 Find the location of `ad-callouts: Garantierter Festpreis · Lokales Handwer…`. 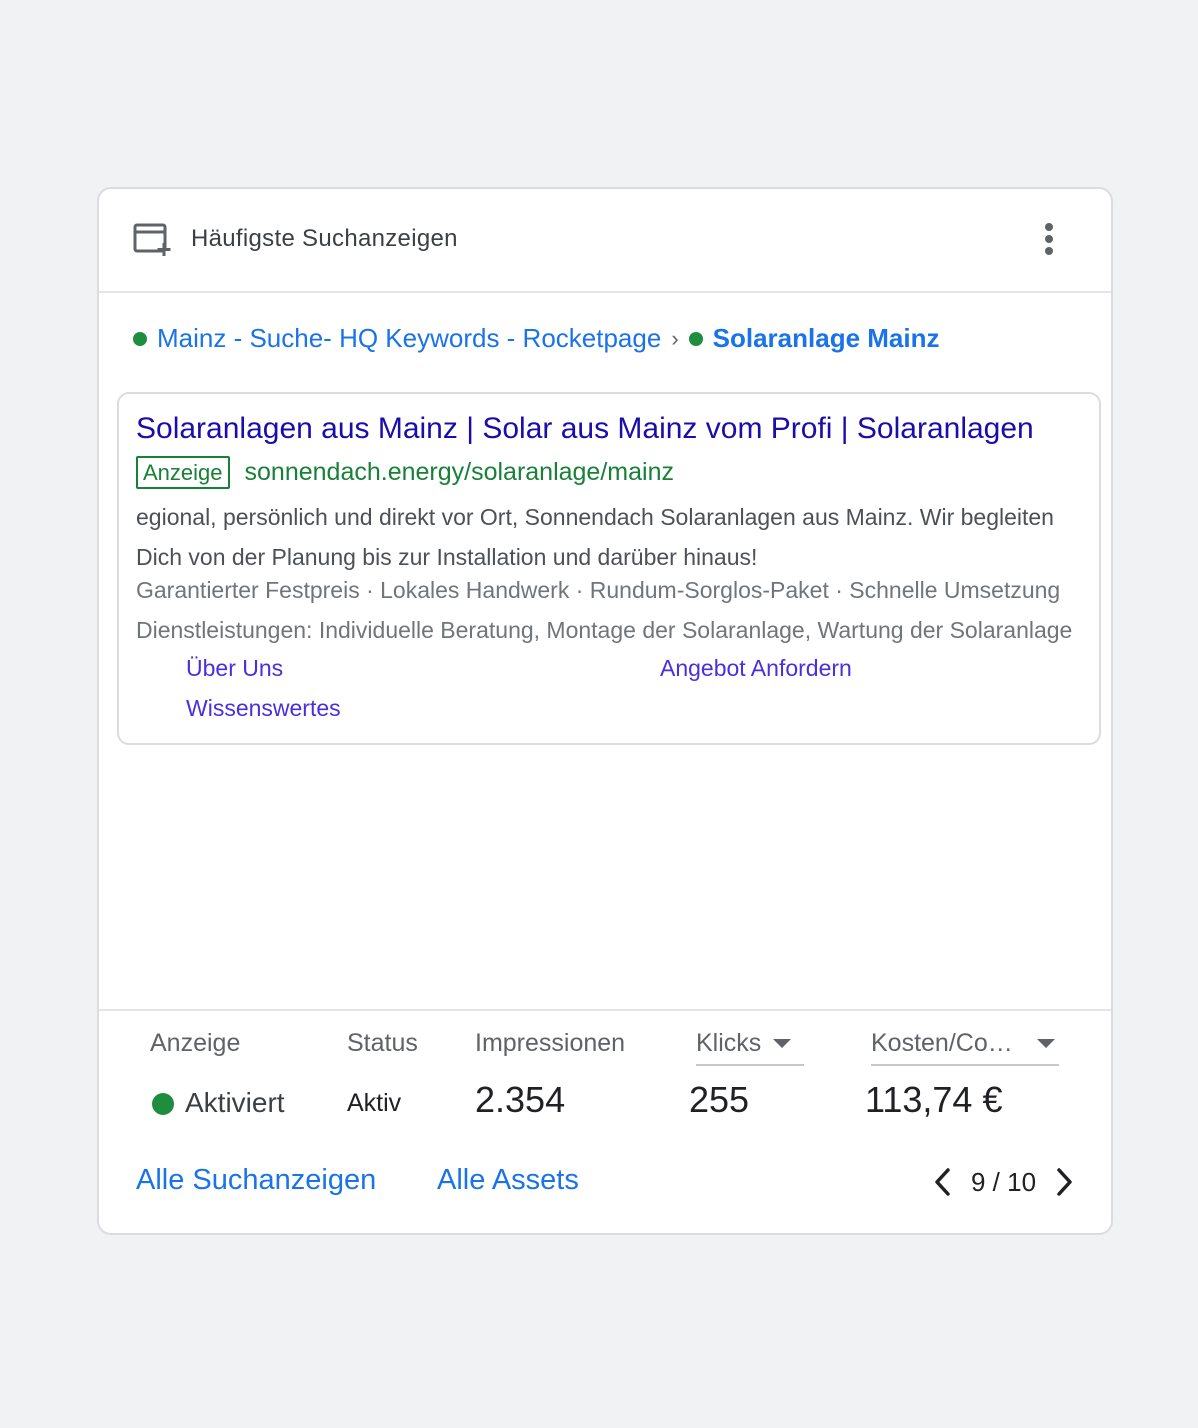

ad-callouts: Garantierter Festpreis · Lokales Handwer… is located at coordinates (598, 590).